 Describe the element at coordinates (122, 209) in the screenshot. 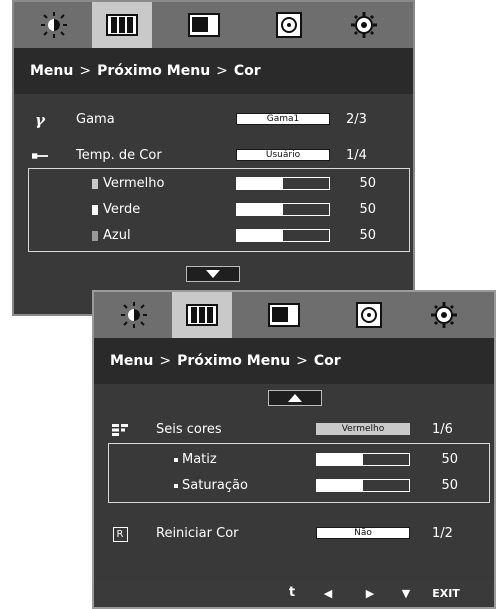

I see `green-label: Verde` at that location.